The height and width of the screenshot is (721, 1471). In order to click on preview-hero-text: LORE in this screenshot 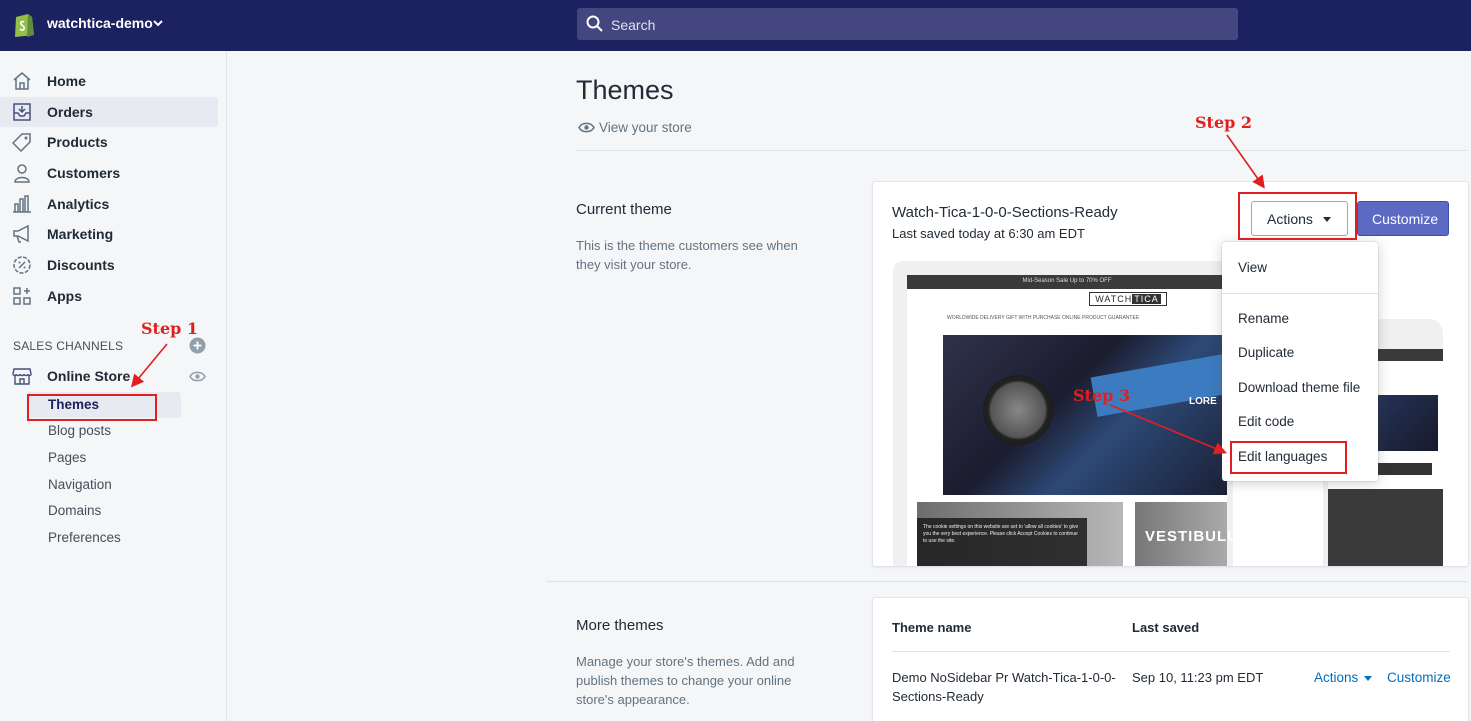, I will do `click(1203, 401)`.